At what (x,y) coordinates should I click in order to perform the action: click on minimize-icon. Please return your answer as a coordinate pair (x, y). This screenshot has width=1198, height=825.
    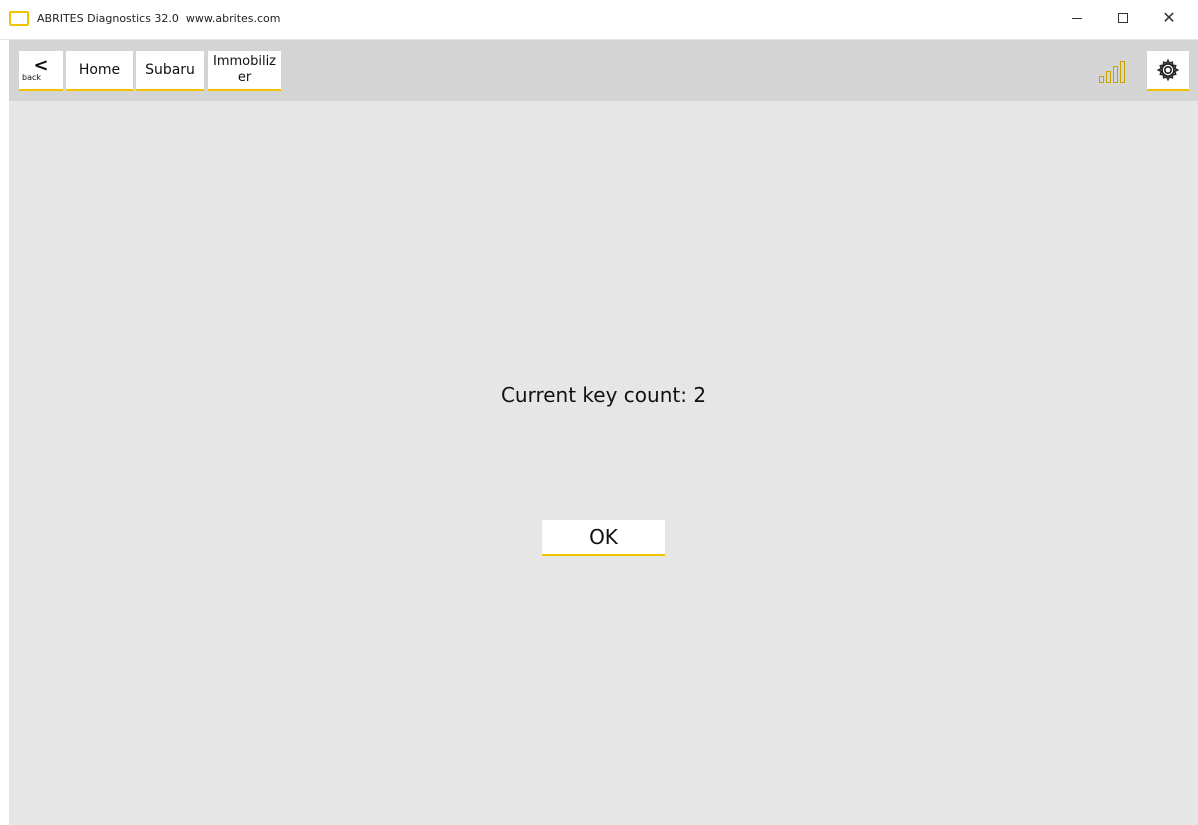
    Looking at the image, I should click on (1077, 18).